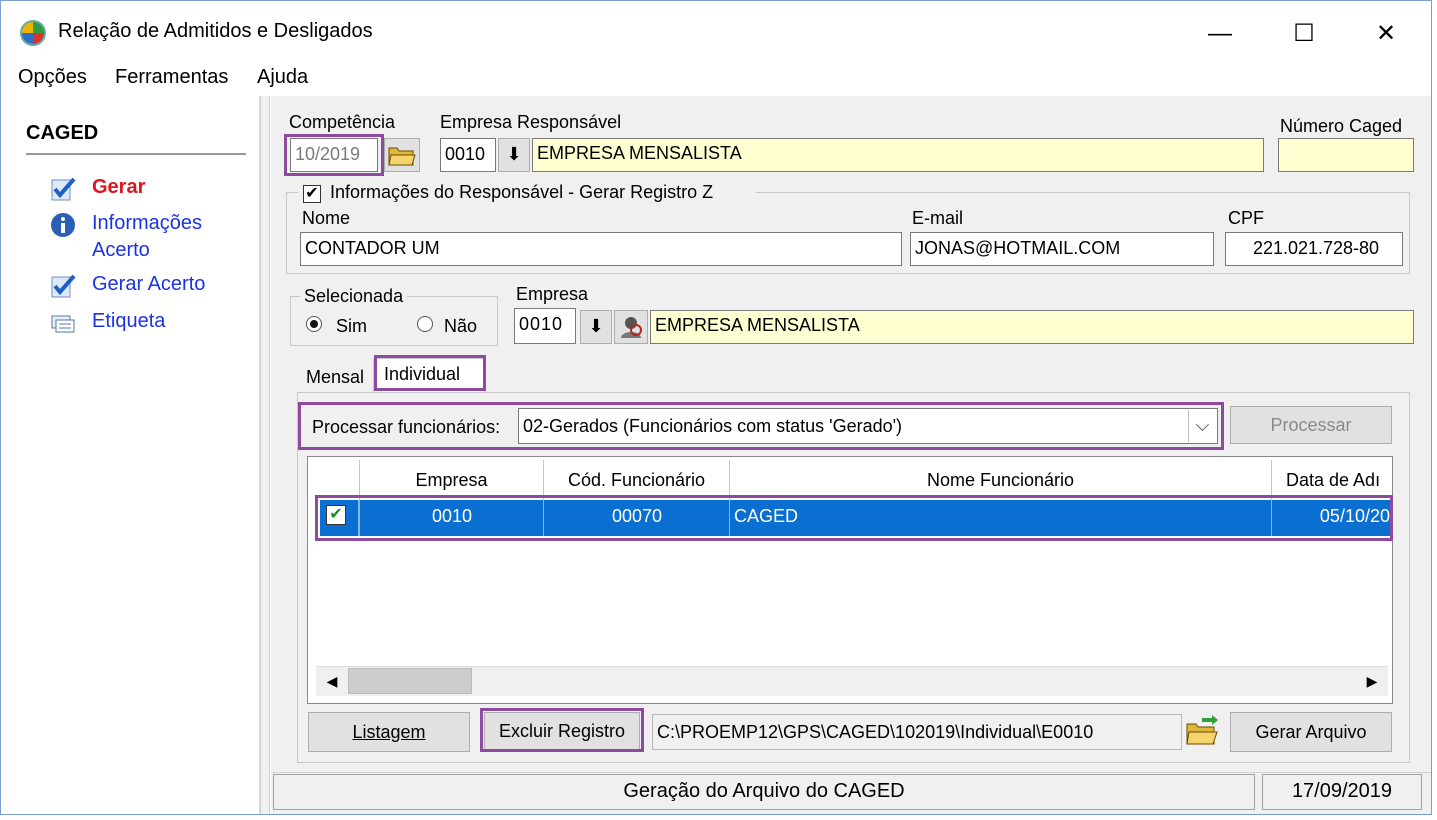  What do you see at coordinates (334, 480) in the screenshot?
I see `grid-header-check` at bounding box center [334, 480].